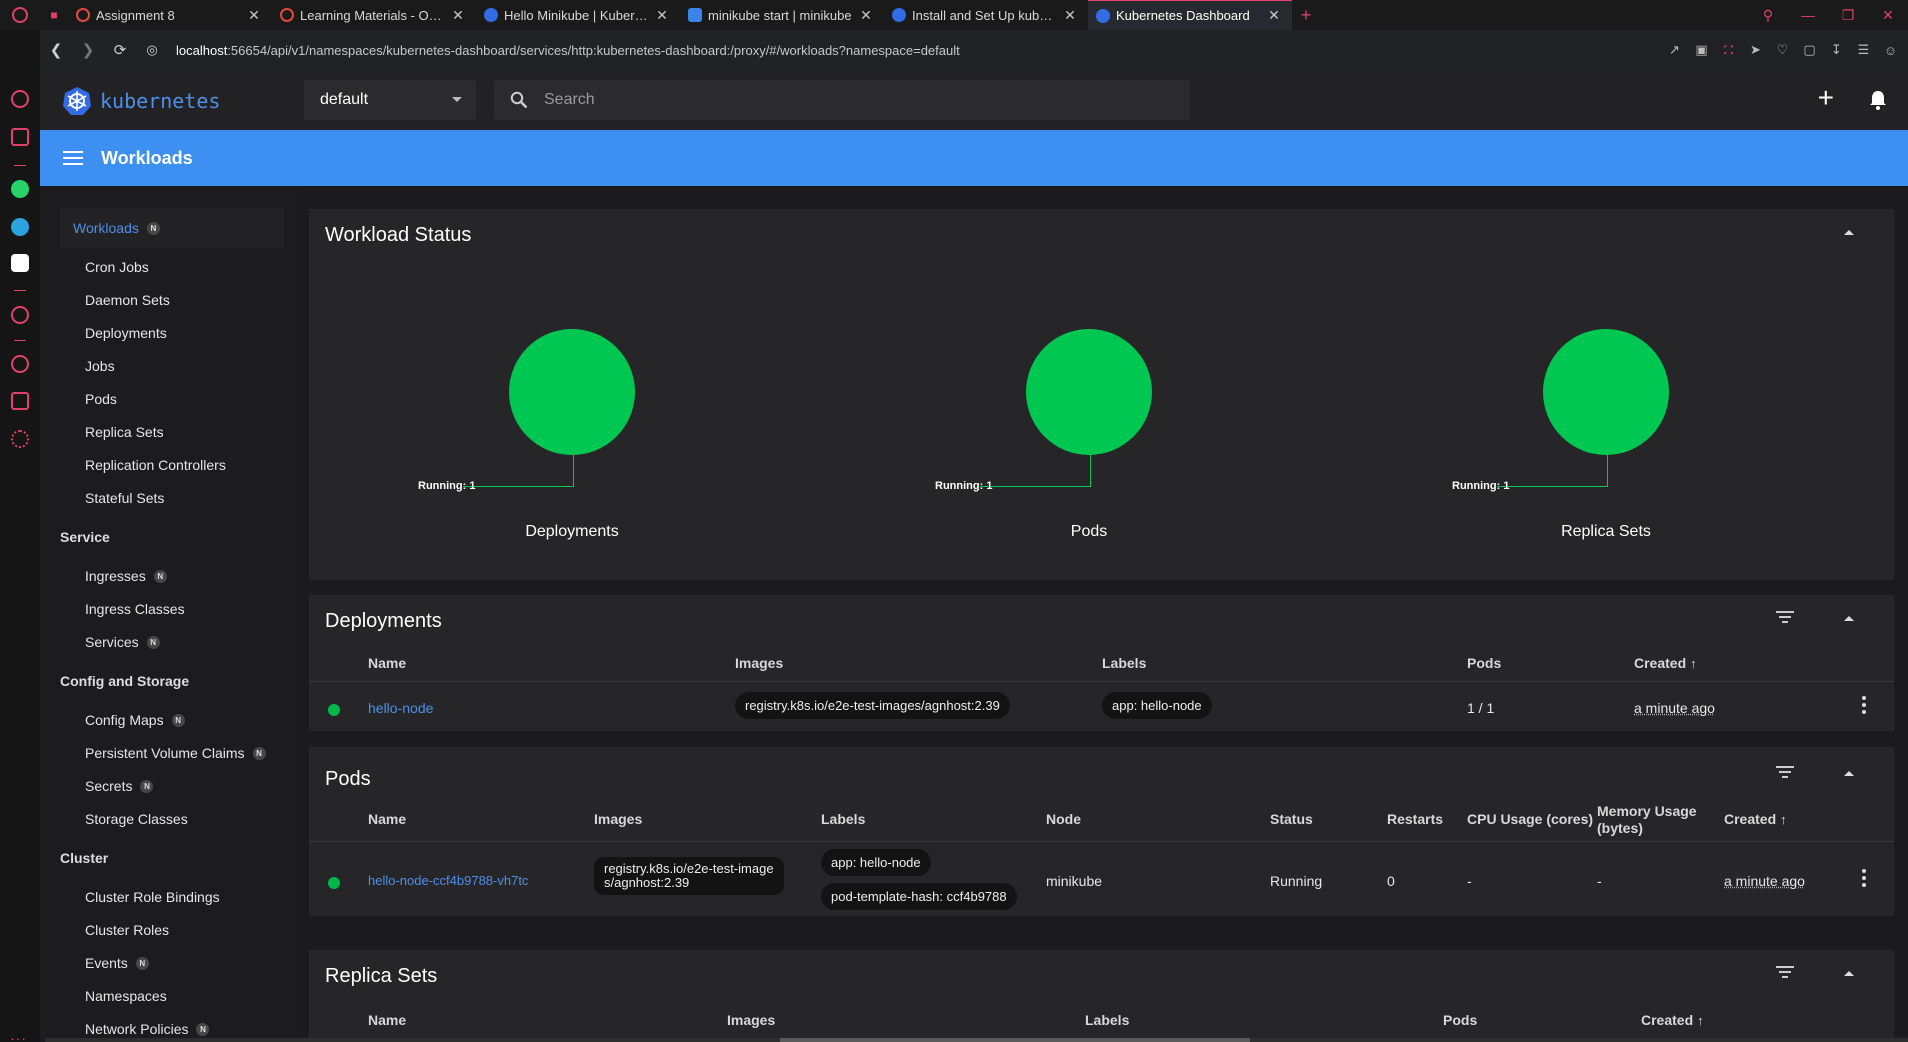 This screenshot has width=1908, height=1042. I want to click on nav-config-maps: Config Maps N, so click(135, 720).